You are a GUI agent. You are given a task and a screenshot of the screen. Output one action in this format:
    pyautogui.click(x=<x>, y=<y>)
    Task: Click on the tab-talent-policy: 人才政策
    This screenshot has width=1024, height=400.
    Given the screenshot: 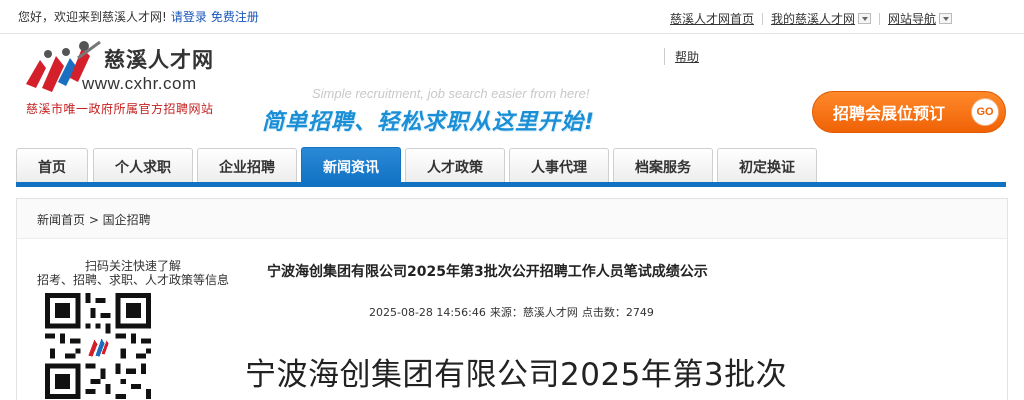 What is the action you would take?
    pyautogui.click(x=455, y=166)
    